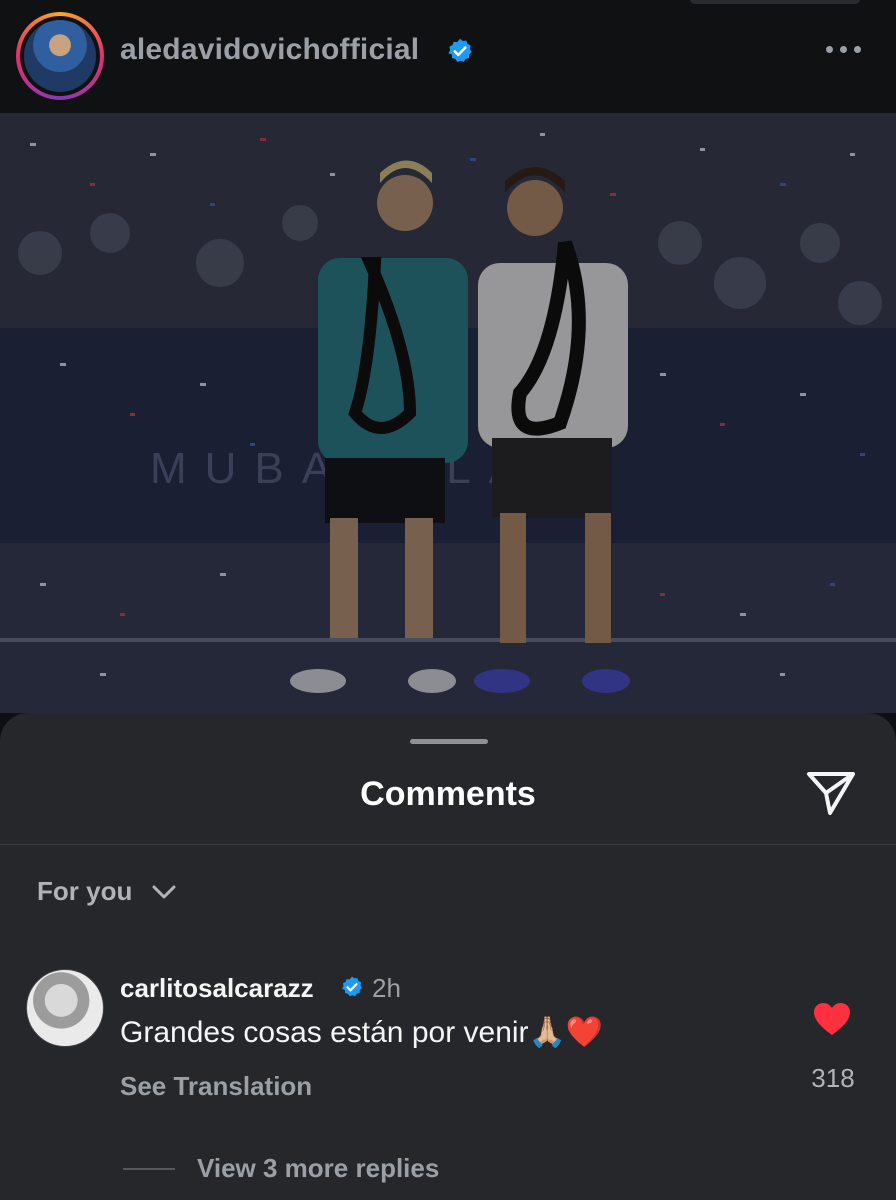  Describe the element at coordinates (846, 52) in the screenshot. I see `more-horizontal-icon` at that location.